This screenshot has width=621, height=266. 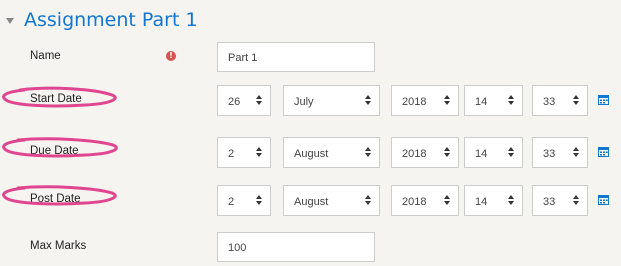 I want to click on due-day-value: 2, so click(x=231, y=154).